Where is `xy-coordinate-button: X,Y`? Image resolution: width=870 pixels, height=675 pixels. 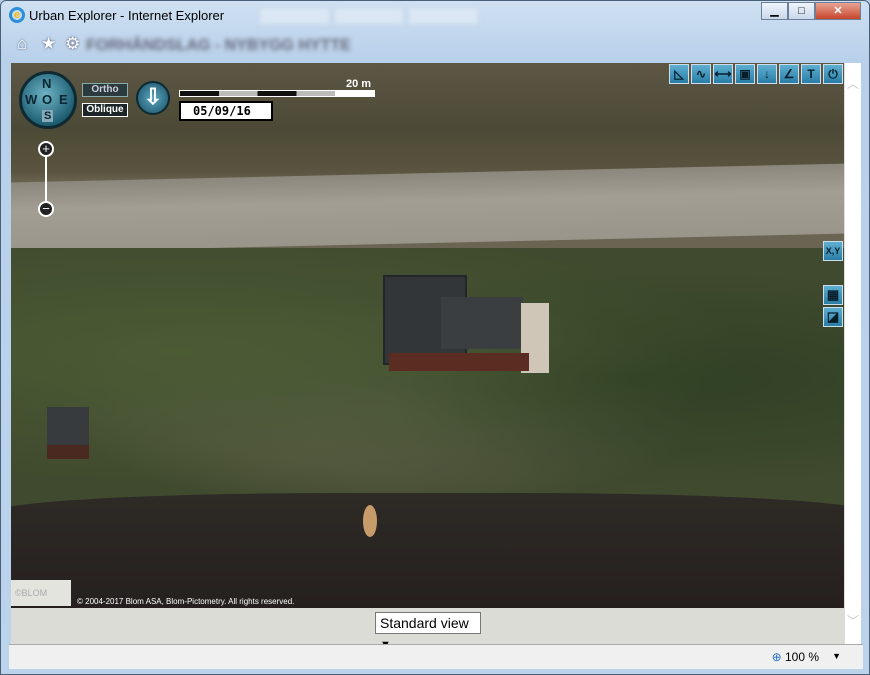
xy-coordinate-button: X,Y is located at coordinates (833, 251).